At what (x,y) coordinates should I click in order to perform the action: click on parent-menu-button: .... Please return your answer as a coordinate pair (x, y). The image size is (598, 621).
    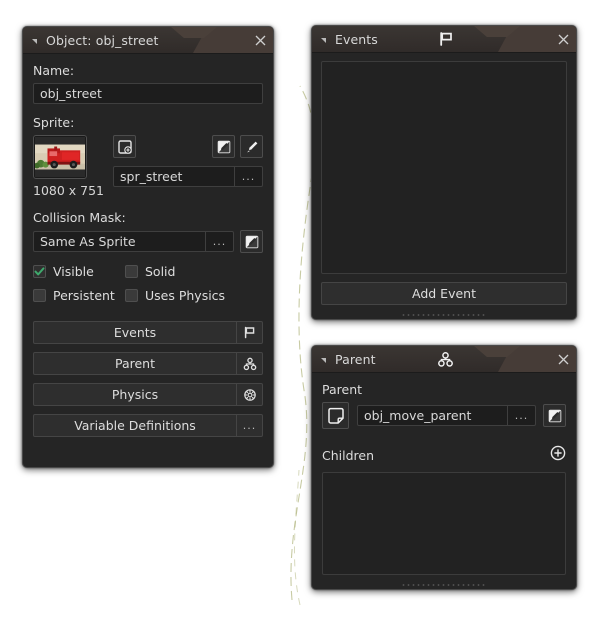
    Looking at the image, I should click on (521, 415).